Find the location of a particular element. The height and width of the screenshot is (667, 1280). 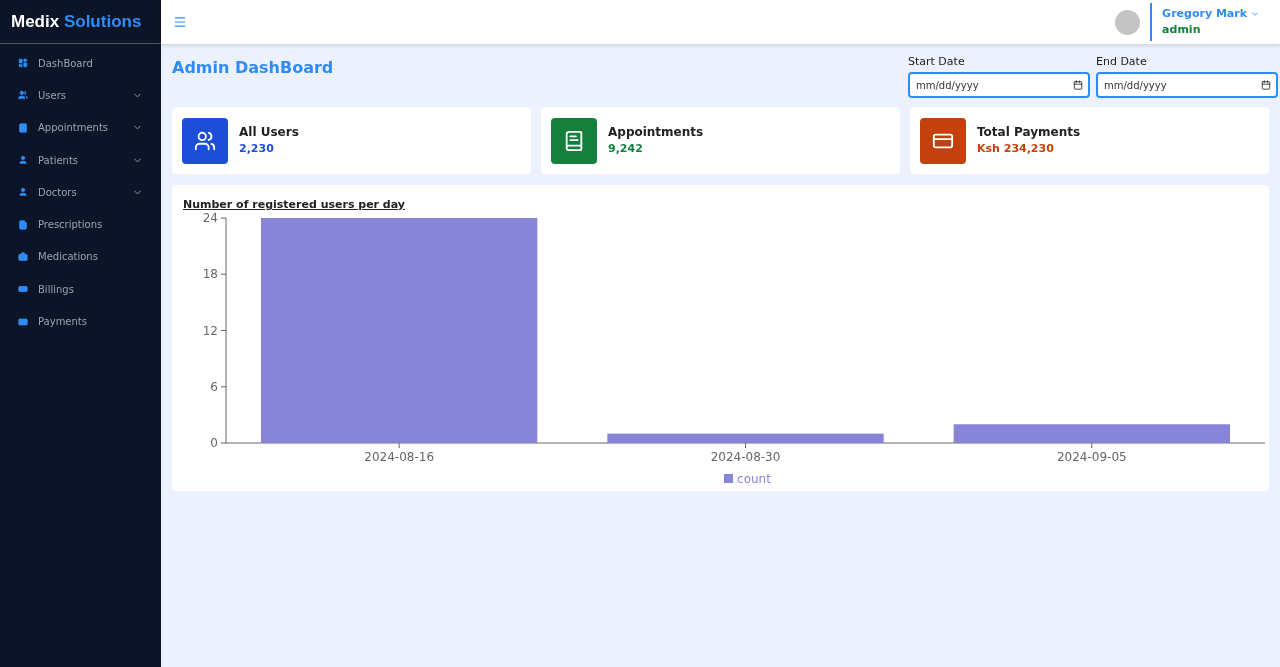

y-tick-label: 0 is located at coordinates (214, 442).